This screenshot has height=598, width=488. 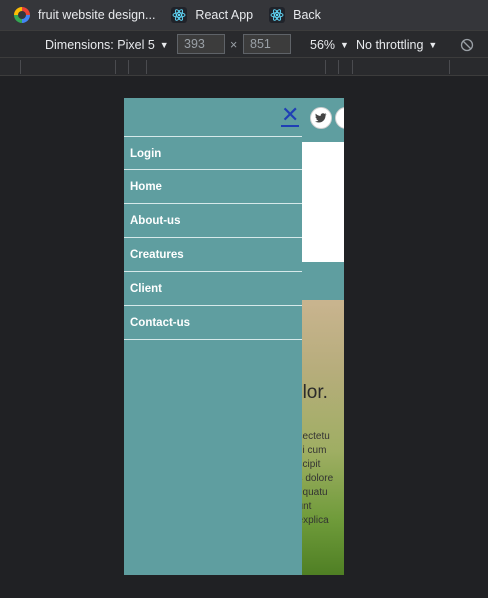 What do you see at coordinates (267, 44) in the screenshot?
I see `height-input` at bounding box center [267, 44].